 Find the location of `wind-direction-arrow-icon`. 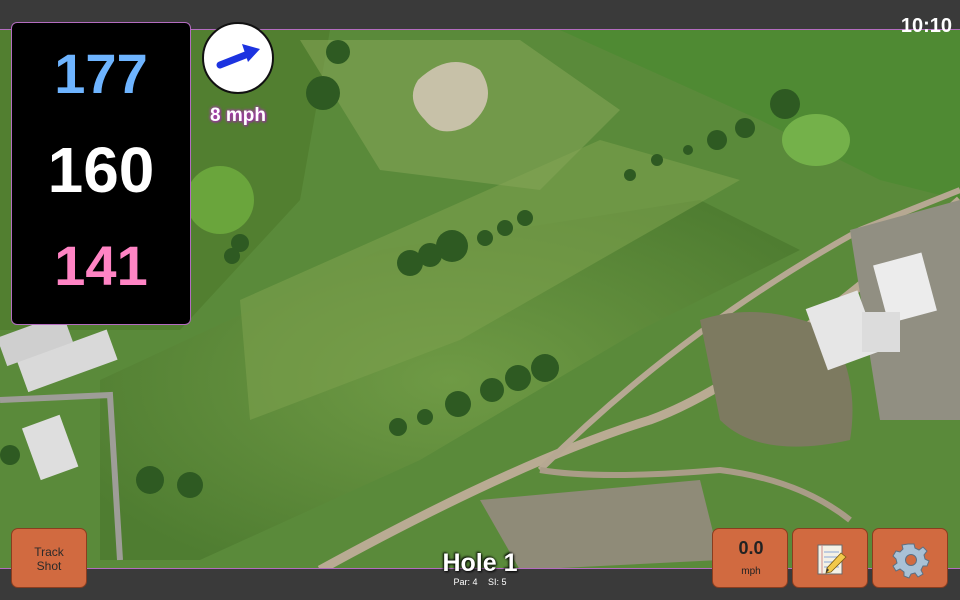

wind-direction-arrow-icon is located at coordinates (238, 56).